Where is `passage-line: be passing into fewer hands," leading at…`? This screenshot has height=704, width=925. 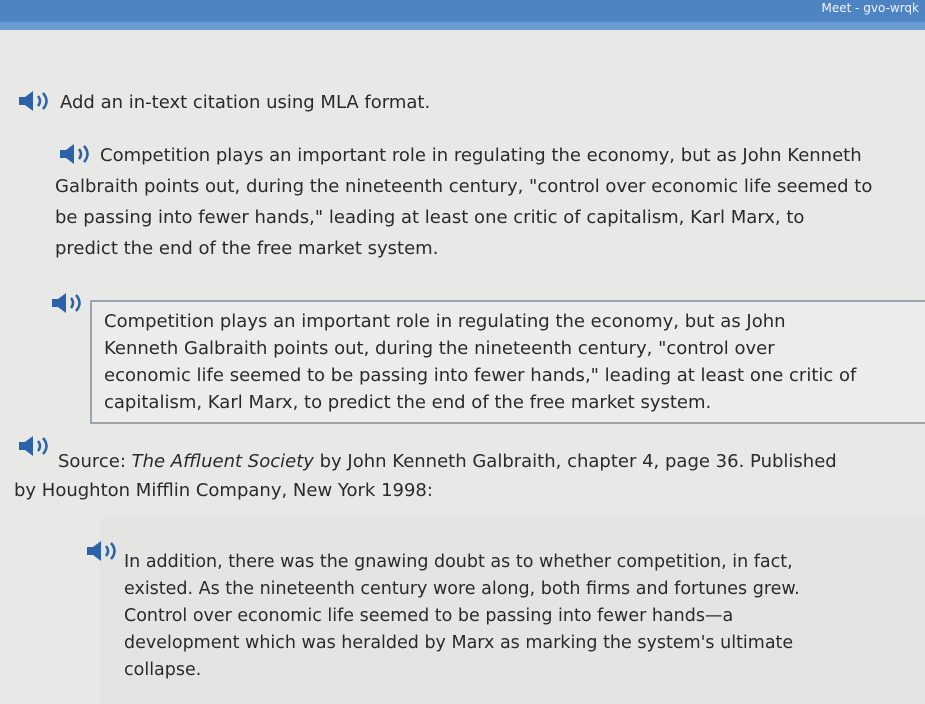
passage-line: be passing into fewer hands," leading at… is located at coordinates (430, 217).